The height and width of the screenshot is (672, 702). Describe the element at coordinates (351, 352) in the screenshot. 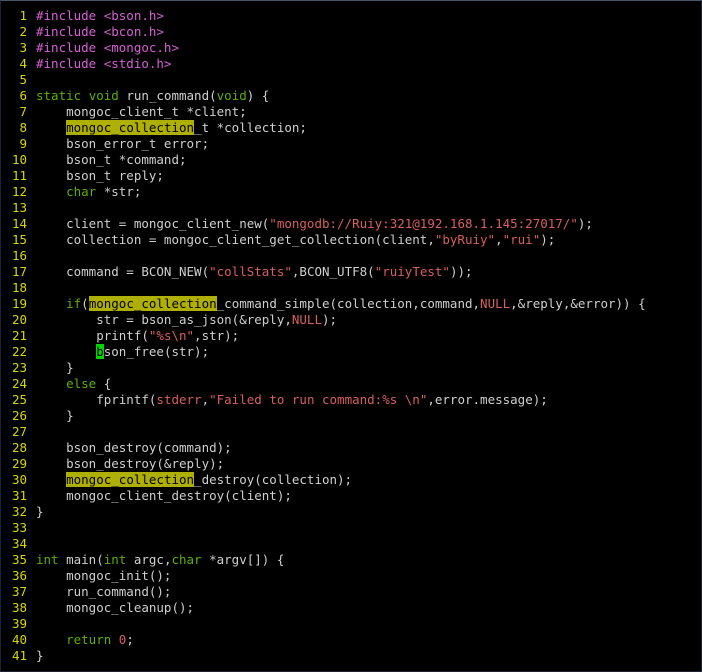

I see `code-line: 22 bson_free(str);` at that location.